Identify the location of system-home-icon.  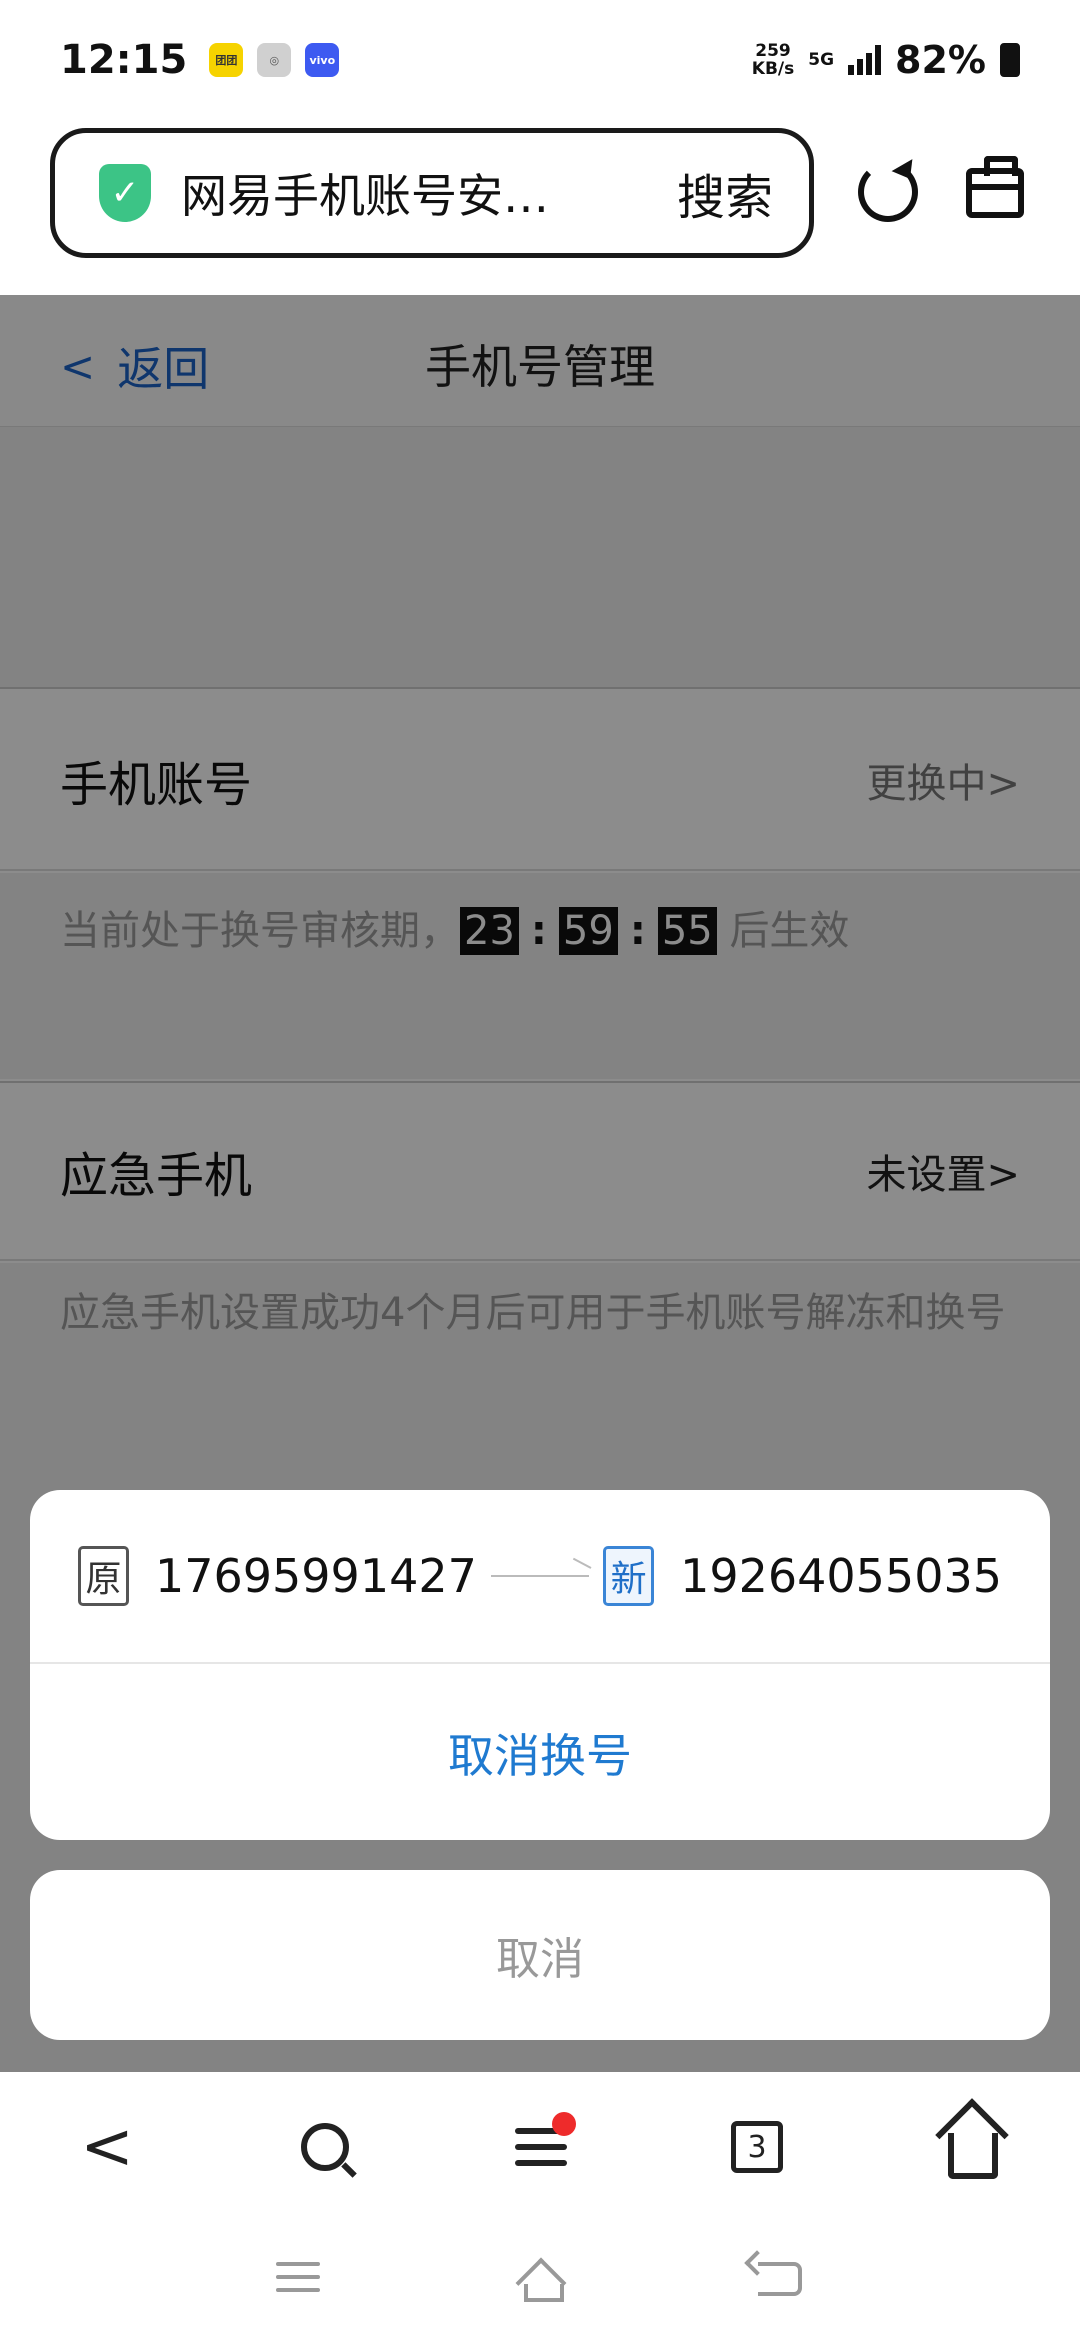
(540, 2280).